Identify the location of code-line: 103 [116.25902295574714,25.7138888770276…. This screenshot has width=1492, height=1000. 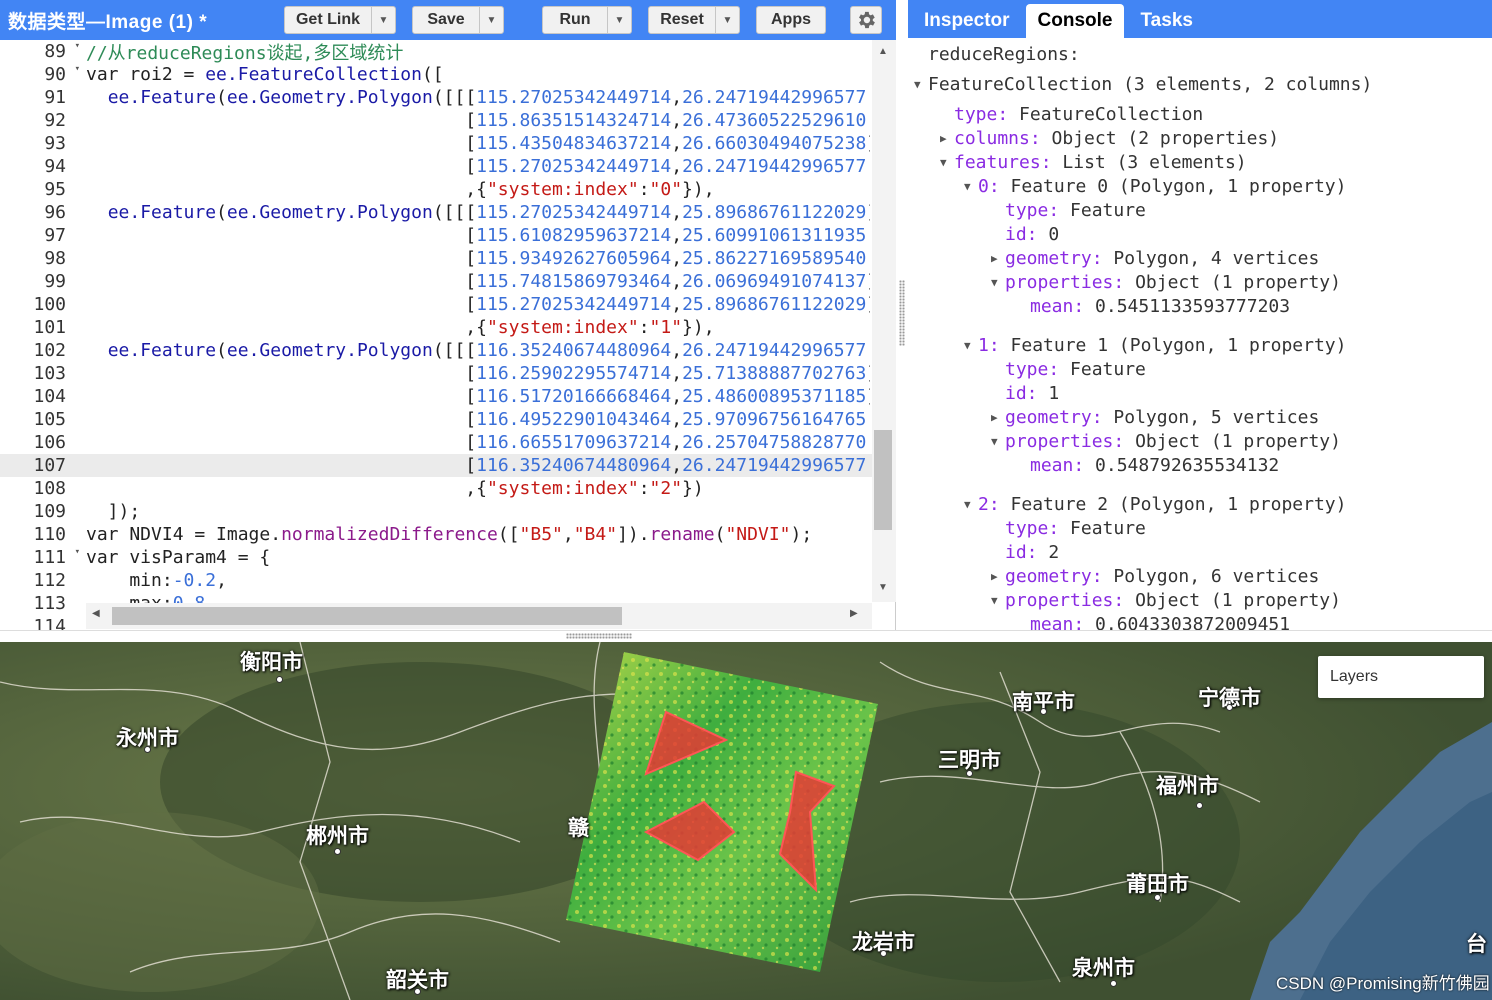
(436, 373).